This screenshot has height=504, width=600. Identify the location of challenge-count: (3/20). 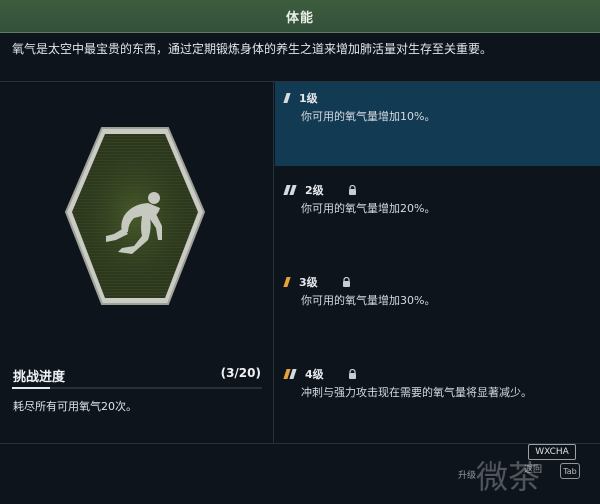
(240, 373).